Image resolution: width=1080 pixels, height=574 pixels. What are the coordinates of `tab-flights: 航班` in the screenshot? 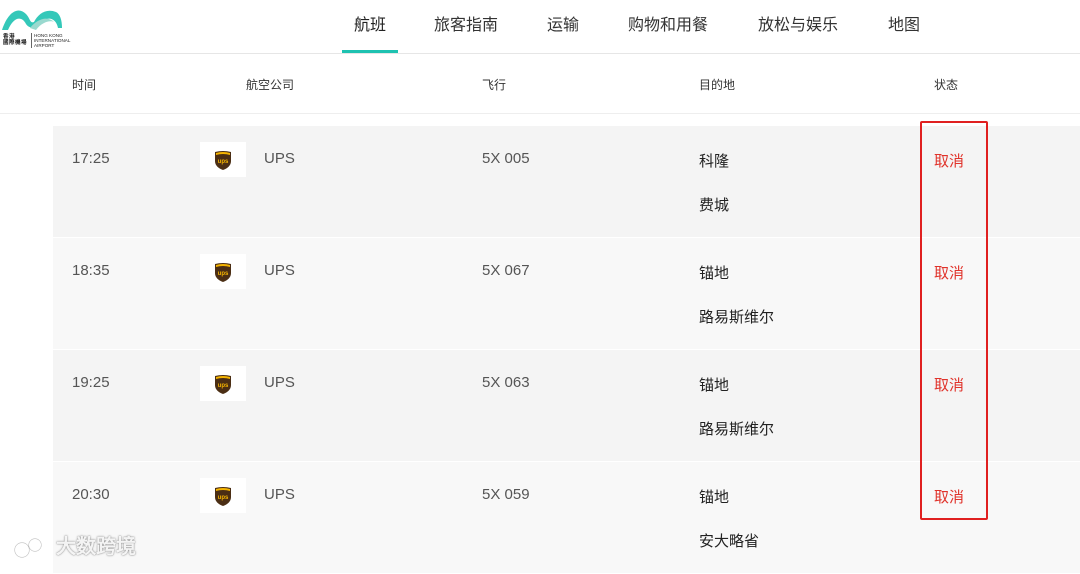 It's located at (370, 26).